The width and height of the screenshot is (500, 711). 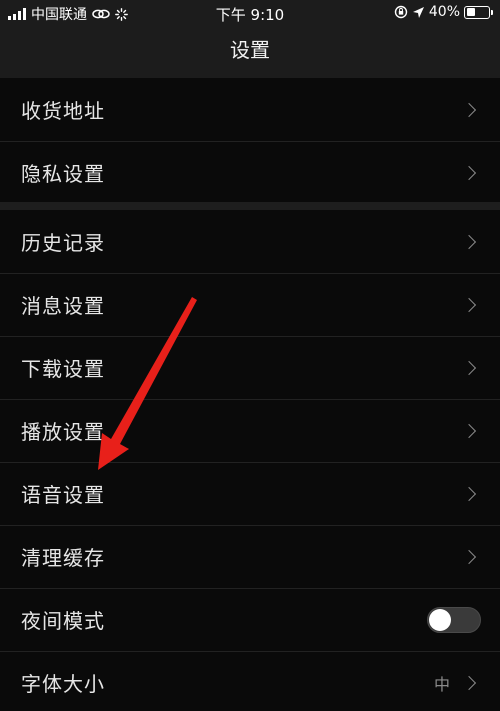 I want to click on page-title: 设置, so click(x=250, y=50).